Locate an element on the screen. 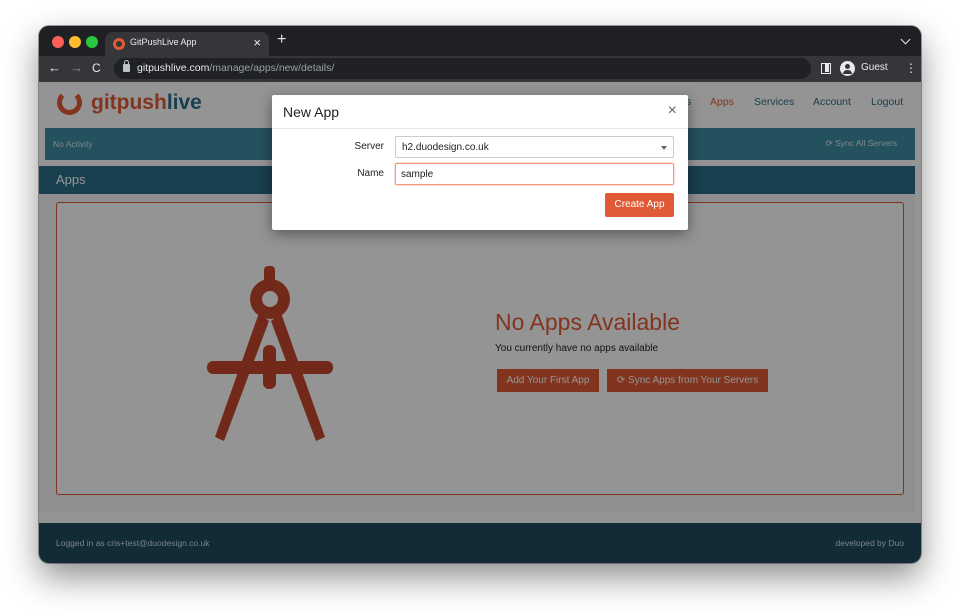  profile-avatar-icon is located at coordinates (847, 68).